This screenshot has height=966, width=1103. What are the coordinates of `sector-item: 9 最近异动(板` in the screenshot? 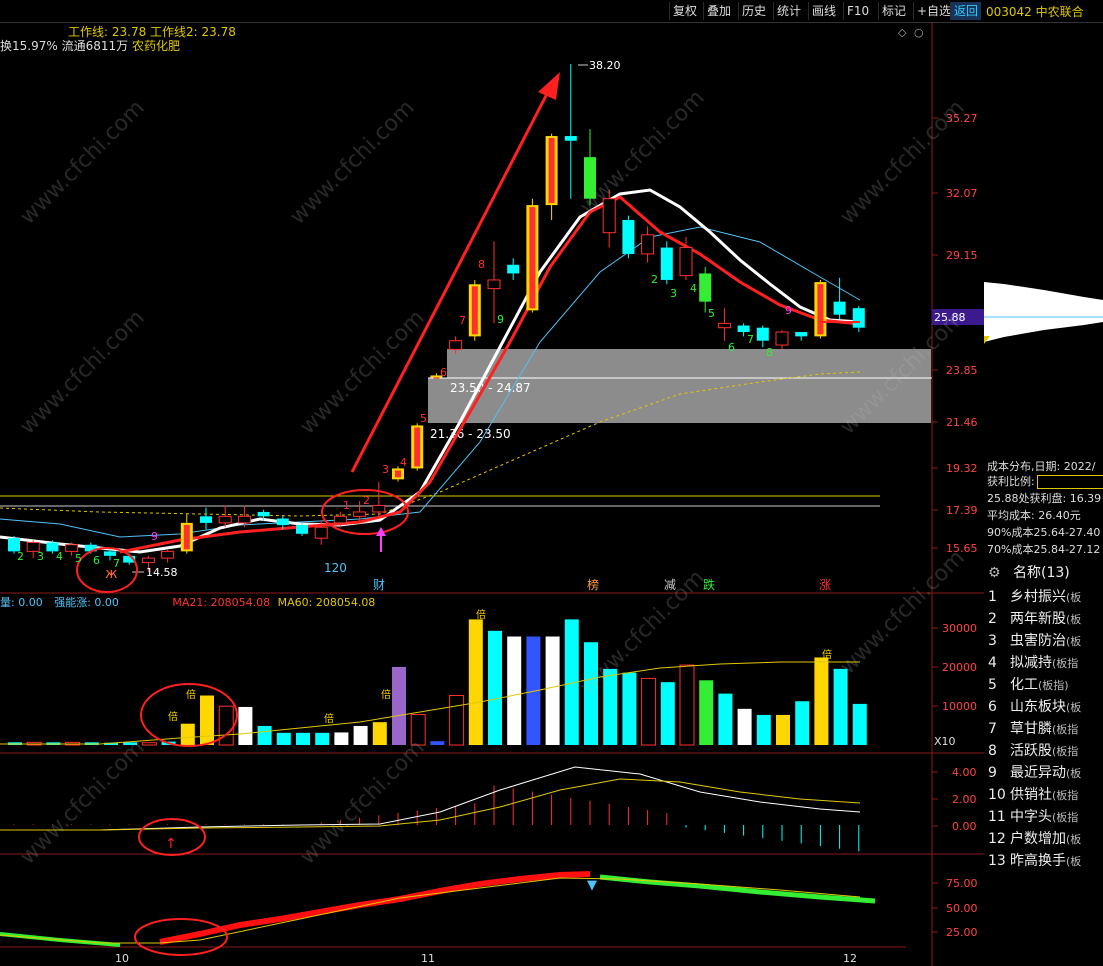 It's located at (1034, 772).